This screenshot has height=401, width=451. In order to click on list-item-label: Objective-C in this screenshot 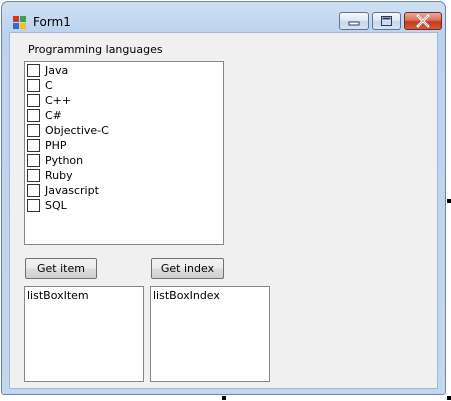, I will do `click(77, 130)`.